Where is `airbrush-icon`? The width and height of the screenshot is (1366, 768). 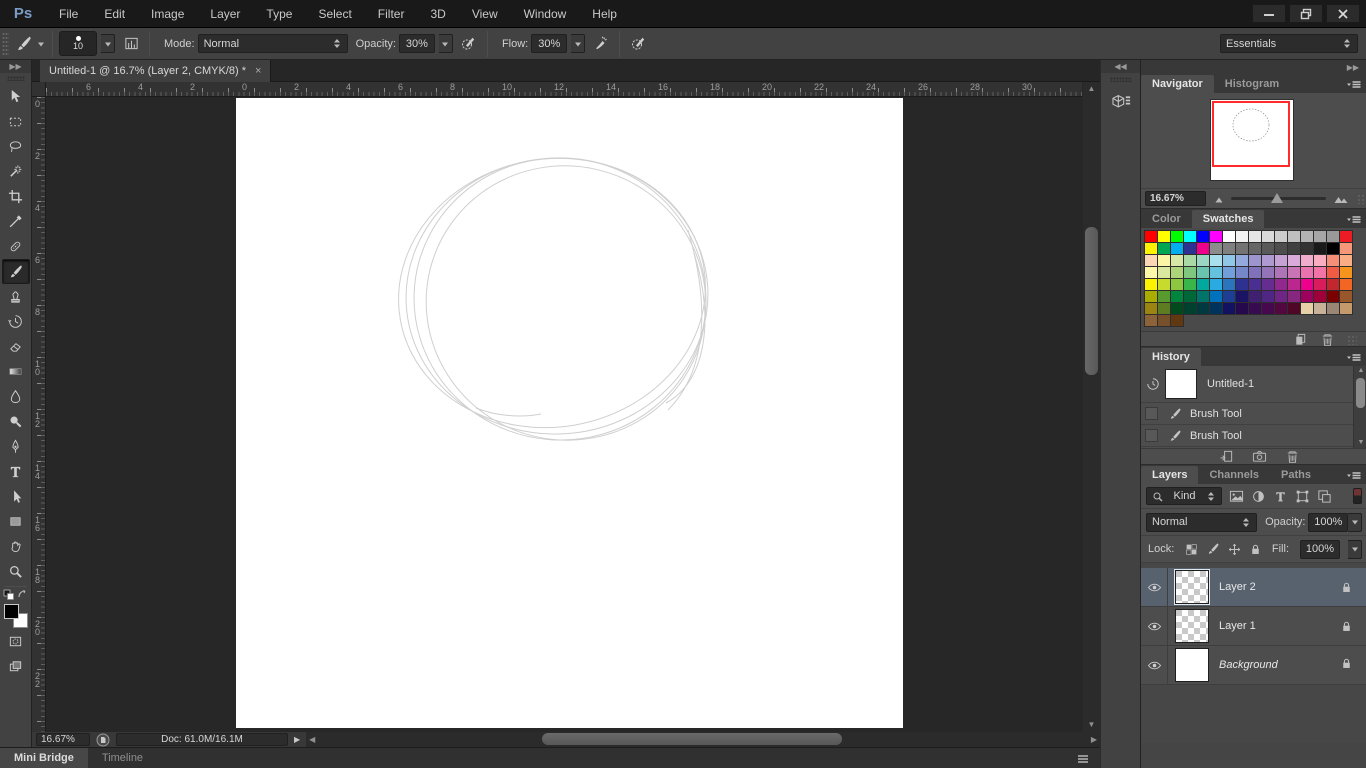 airbrush-icon is located at coordinates (601, 44).